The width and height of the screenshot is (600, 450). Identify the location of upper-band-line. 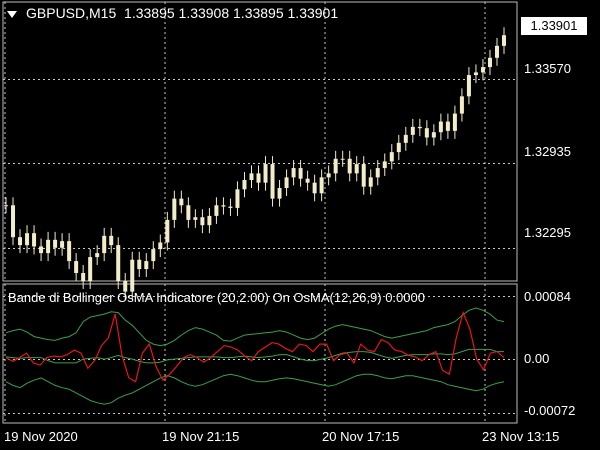
(255, 327).